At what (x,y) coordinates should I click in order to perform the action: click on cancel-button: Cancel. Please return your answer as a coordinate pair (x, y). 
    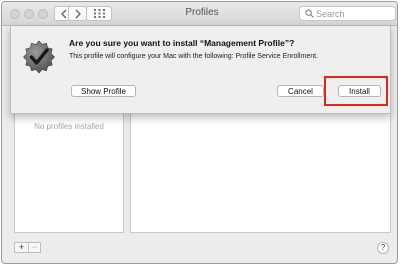
    Looking at the image, I should click on (300, 91).